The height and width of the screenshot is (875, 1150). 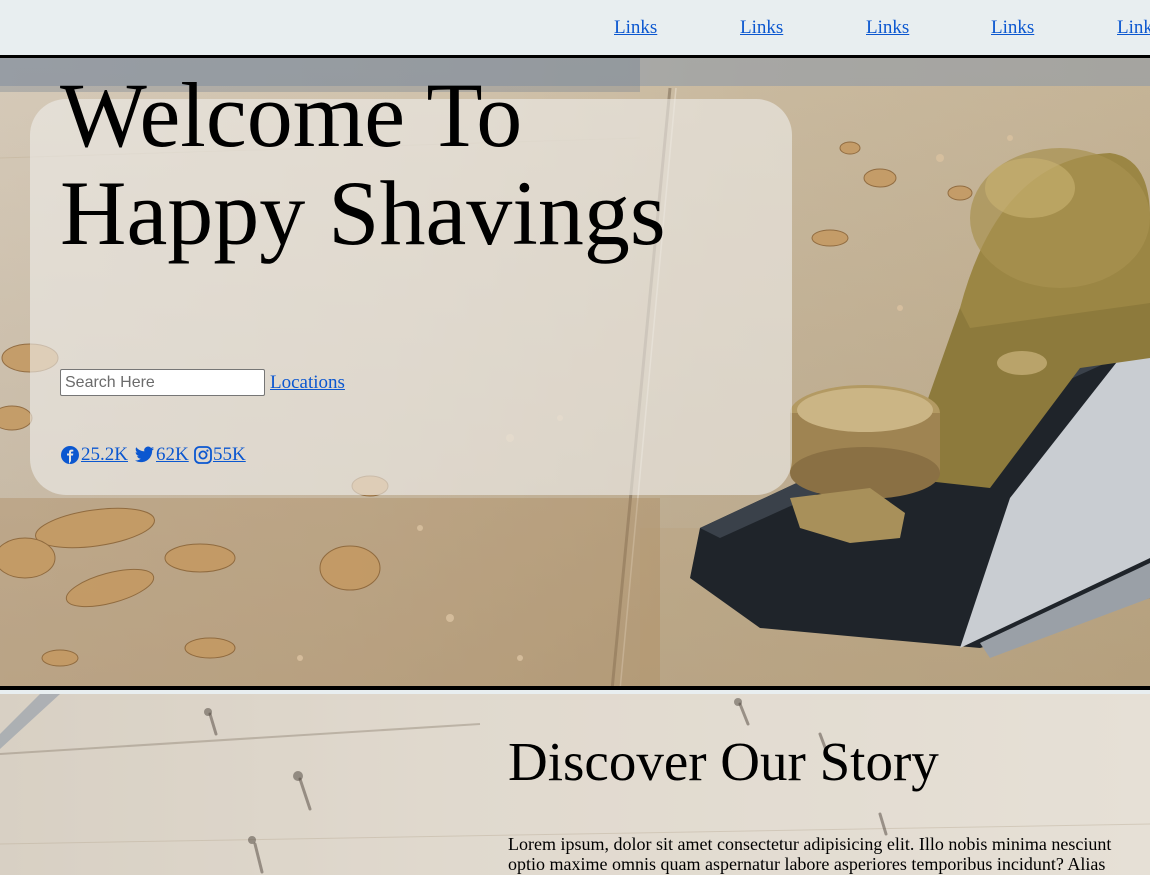 I want to click on hero-title: Welcome To Happy Shavings, so click(x=363, y=164).